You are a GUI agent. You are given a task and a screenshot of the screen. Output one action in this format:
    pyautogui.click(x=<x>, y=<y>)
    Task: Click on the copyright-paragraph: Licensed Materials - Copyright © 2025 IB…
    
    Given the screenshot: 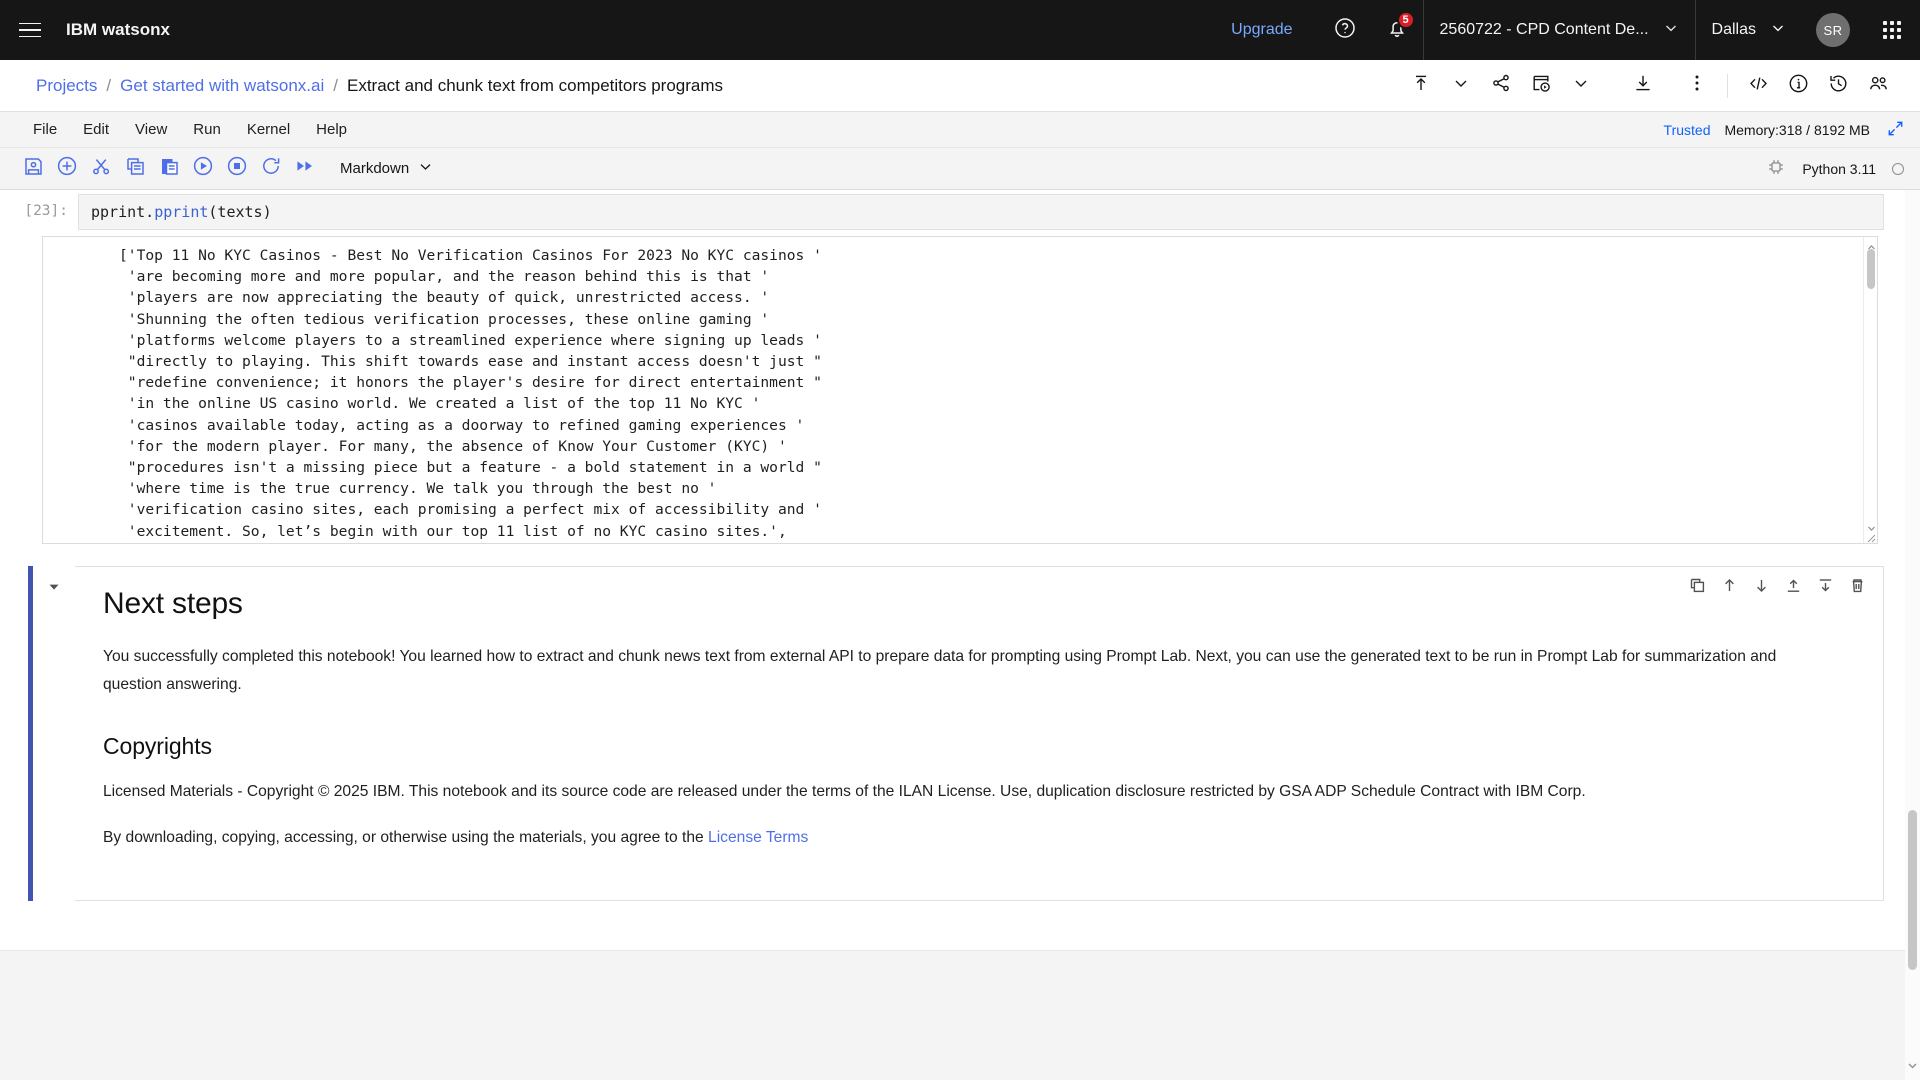 What is the action you would take?
    pyautogui.click(x=844, y=791)
    